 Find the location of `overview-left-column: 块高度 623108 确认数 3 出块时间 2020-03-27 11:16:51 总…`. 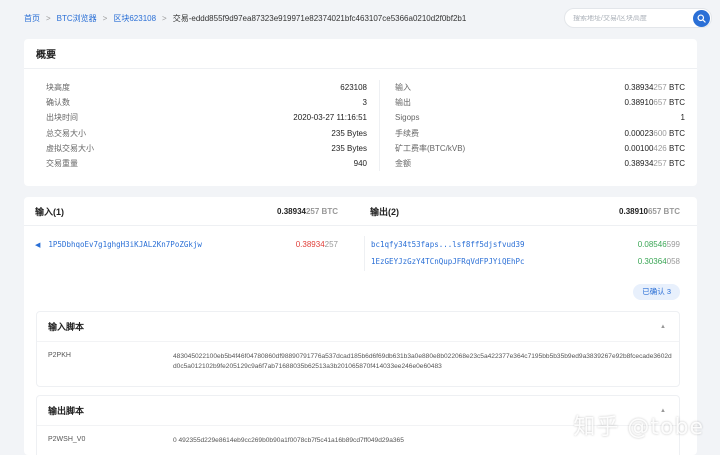

overview-left-column: 块高度 623108 确认数 3 出块时间 2020-03-27 11:16:51 总… is located at coordinates (206, 125).